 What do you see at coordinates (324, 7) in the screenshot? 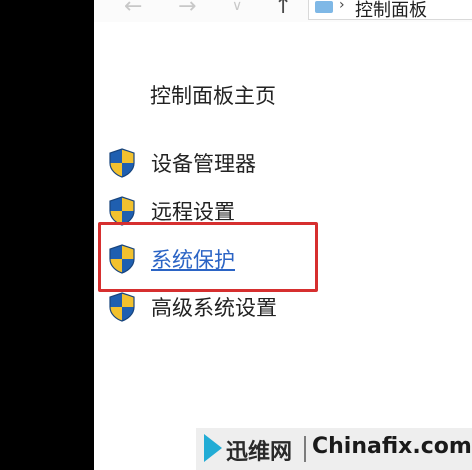
I see `control-panel-folder-icon` at bounding box center [324, 7].